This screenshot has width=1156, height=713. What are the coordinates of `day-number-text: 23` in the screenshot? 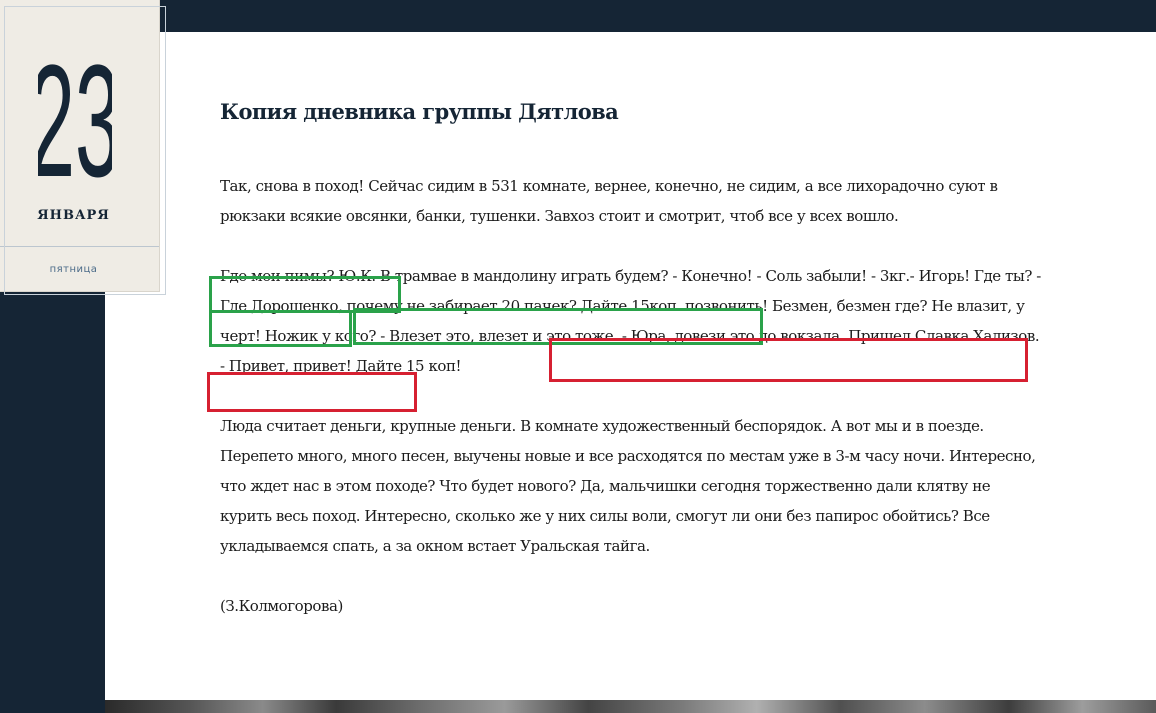 It's located at (75, 113).